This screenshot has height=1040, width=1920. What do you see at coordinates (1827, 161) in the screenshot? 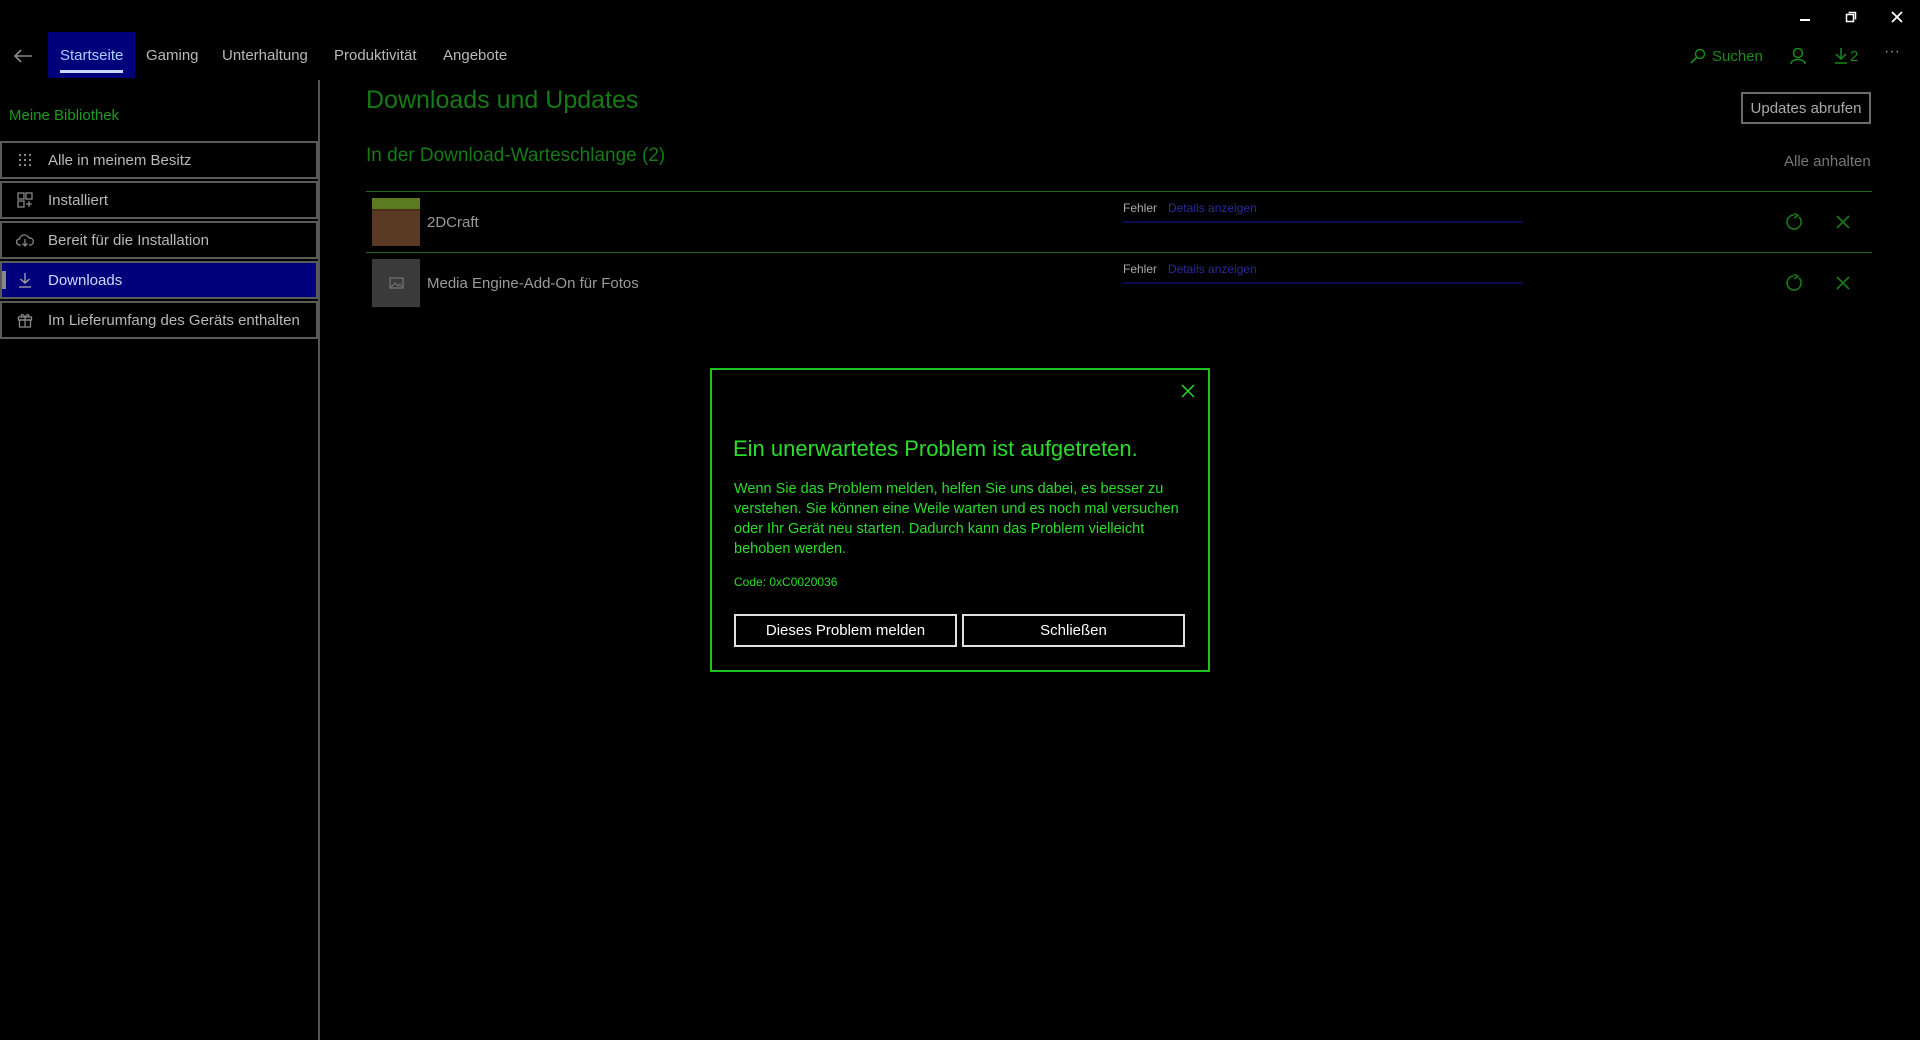
I see `pause-all-button: Alle anhalten` at bounding box center [1827, 161].